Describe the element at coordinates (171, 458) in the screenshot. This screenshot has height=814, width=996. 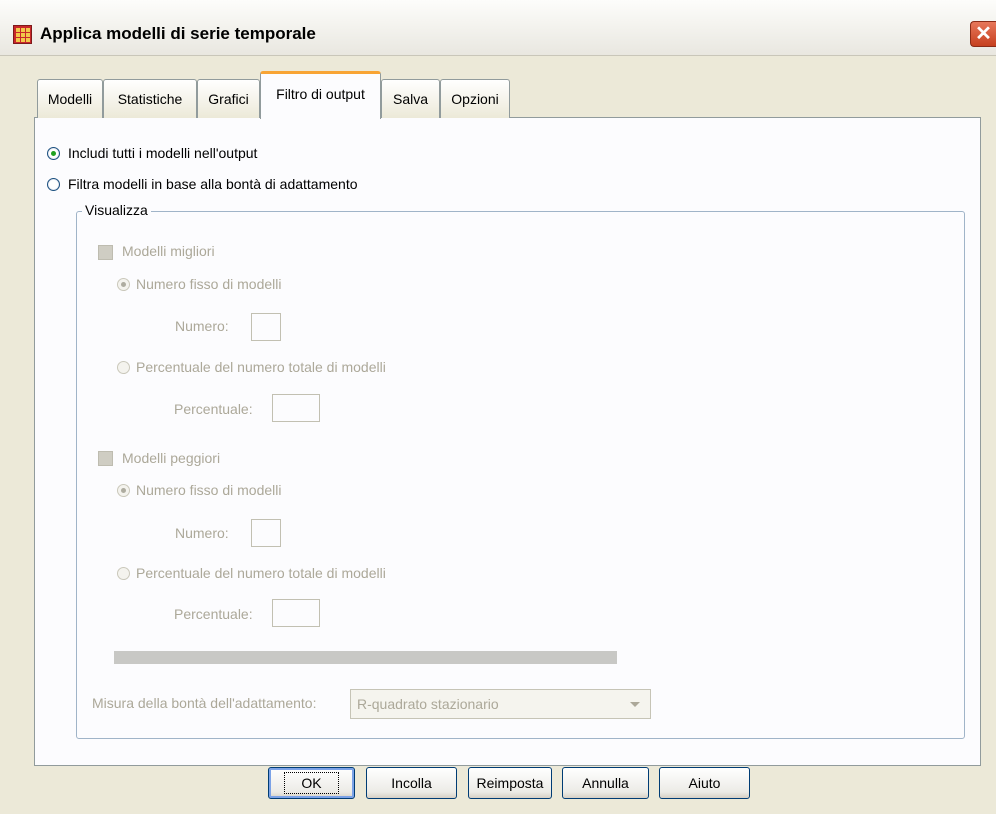
I see `worst-models-label: Modelli peggiori` at that location.